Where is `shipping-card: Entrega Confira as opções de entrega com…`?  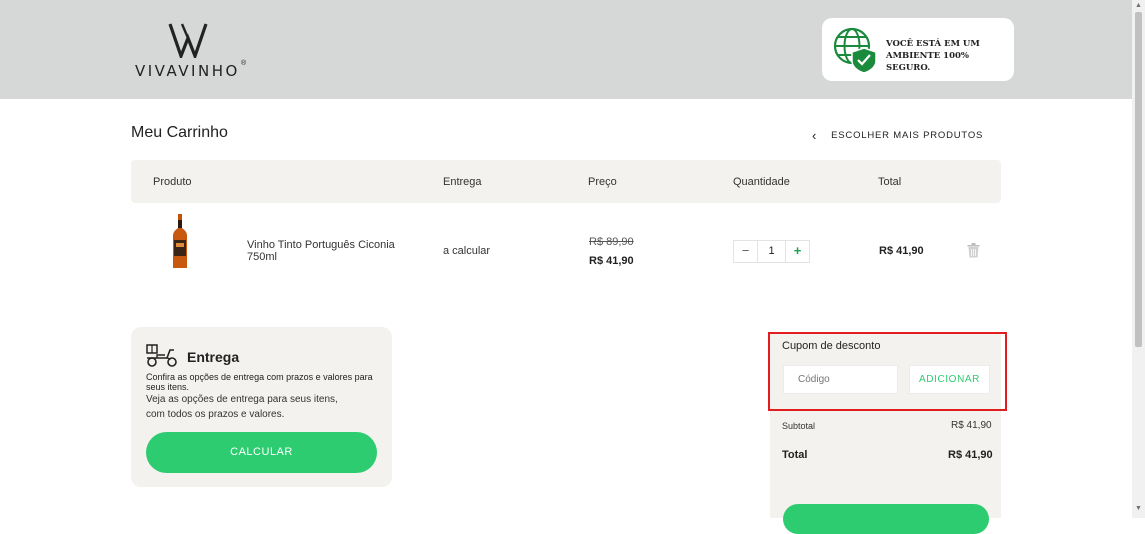
shipping-card: Entrega Confira as opções de entrega com… is located at coordinates (261, 407).